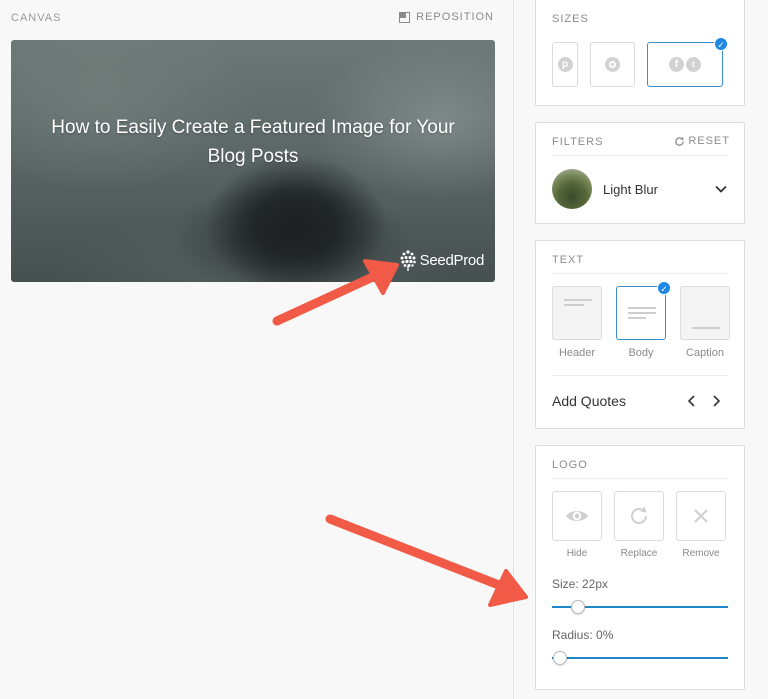 The height and width of the screenshot is (699, 768). What do you see at coordinates (577, 313) in the screenshot?
I see `text-style-header` at bounding box center [577, 313].